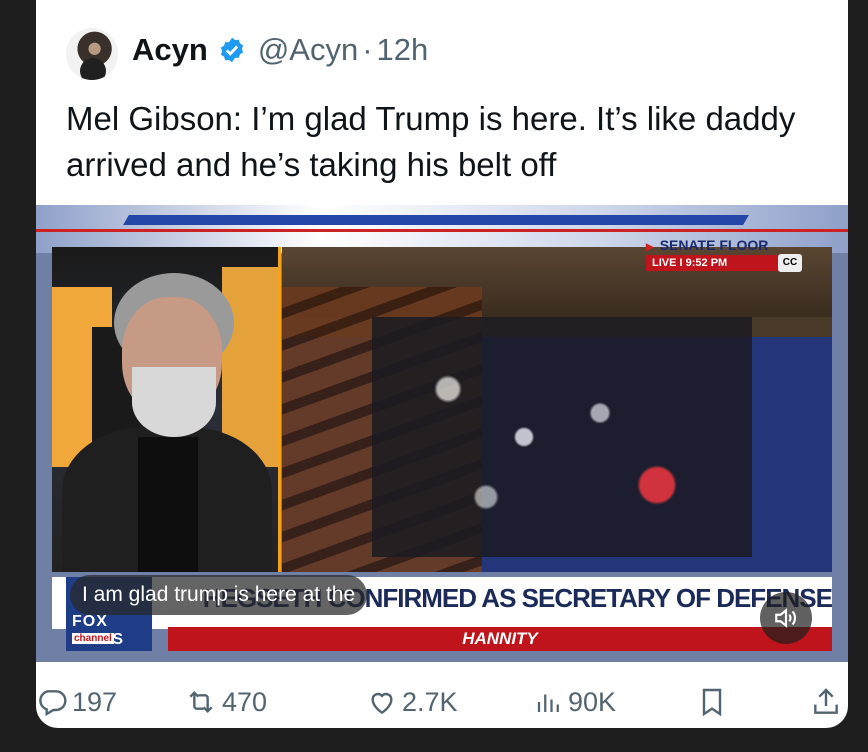  What do you see at coordinates (201, 702) in the screenshot?
I see `repost-icon` at bounding box center [201, 702].